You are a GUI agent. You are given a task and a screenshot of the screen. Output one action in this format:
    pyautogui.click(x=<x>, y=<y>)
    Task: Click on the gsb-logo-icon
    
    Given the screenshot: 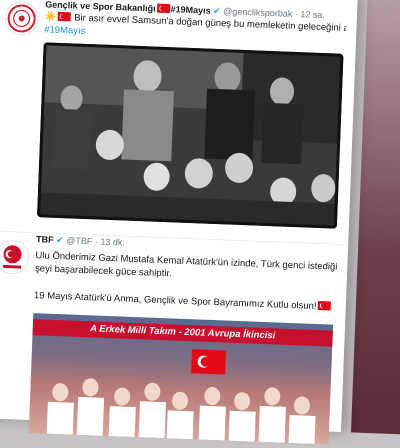 What is the action you would take?
    pyautogui.click(x=21, y=18)
    